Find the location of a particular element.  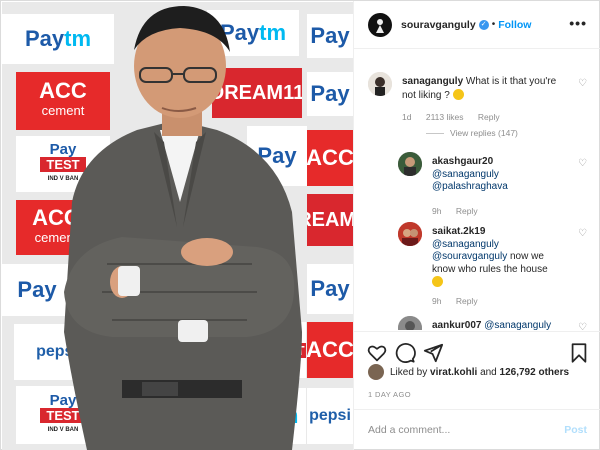

likes-summary: Liked by virat.kohli and 126,792 others is located at coordinates (468, 372).